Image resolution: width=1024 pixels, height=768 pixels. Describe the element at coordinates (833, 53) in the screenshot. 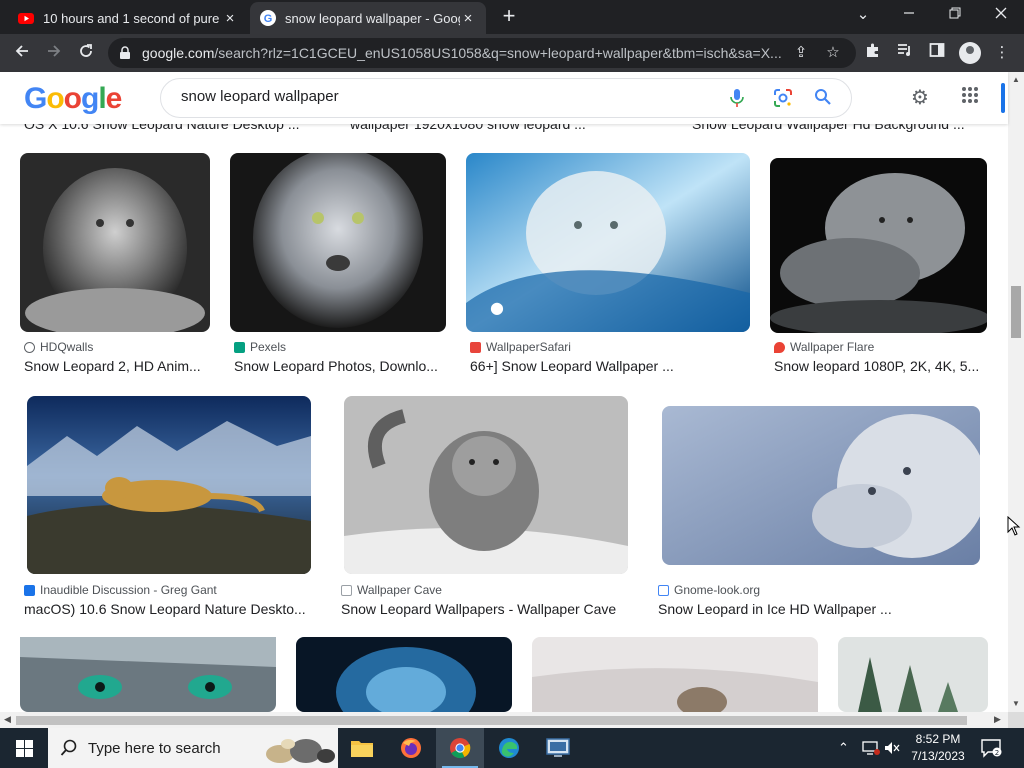

I see `bookmark-star-icon: ☆` at that location.